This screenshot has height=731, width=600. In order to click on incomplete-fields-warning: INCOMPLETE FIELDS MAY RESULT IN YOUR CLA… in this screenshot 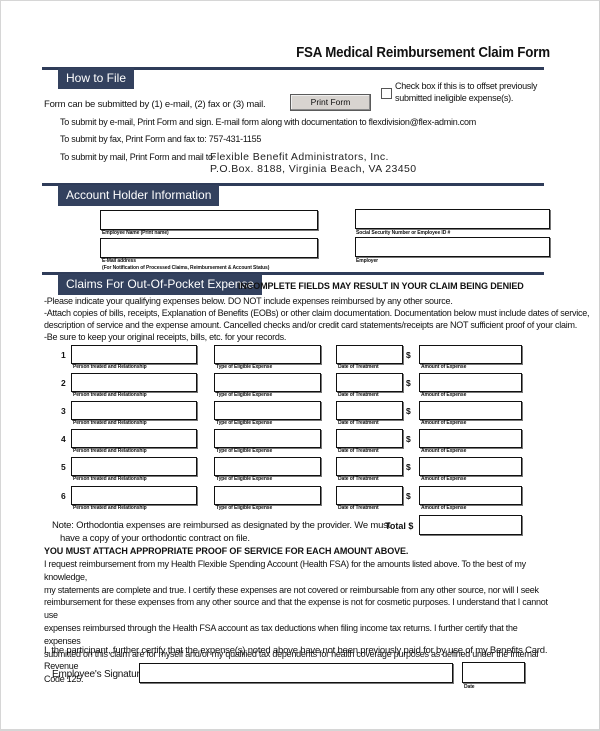, I will do `click(381, 286)`.